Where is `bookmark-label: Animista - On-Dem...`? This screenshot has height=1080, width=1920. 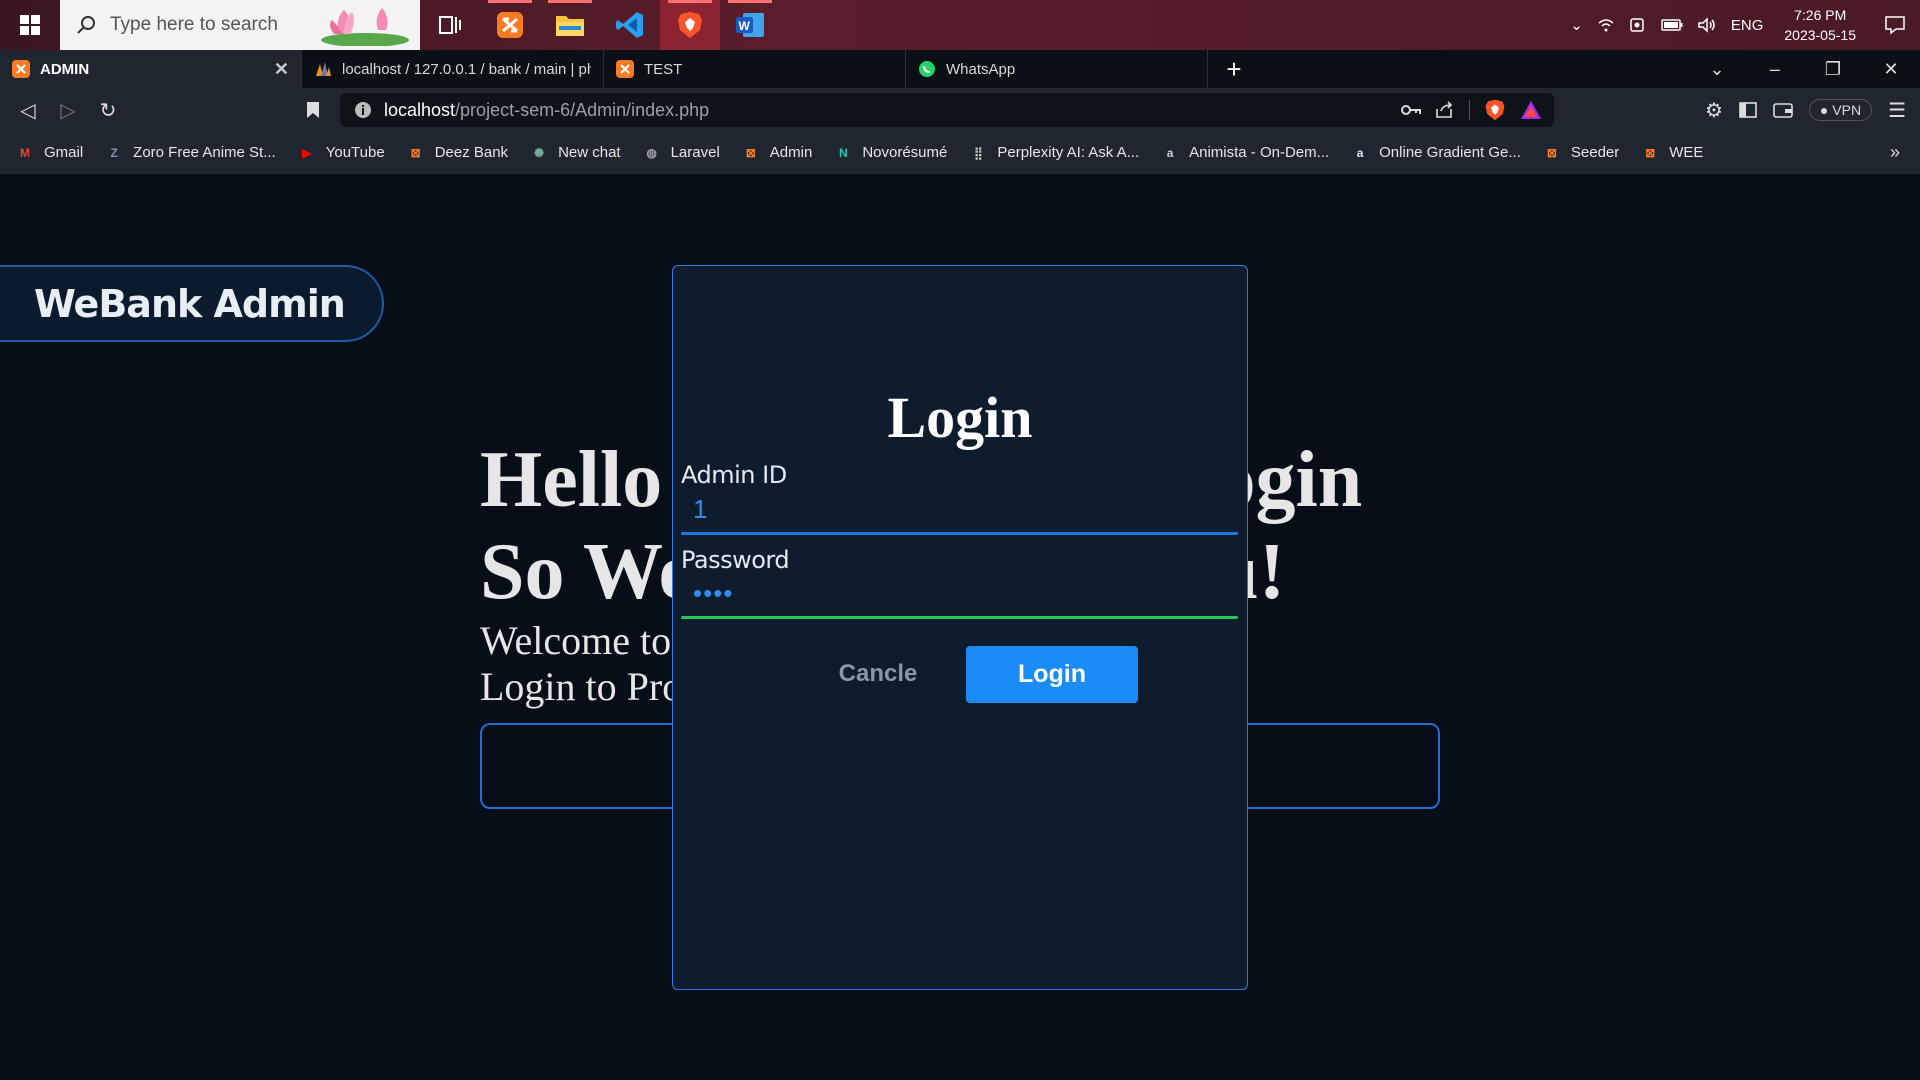 bookmark-label: Animista - On-Dem... is located at coordinates (1259, 152).